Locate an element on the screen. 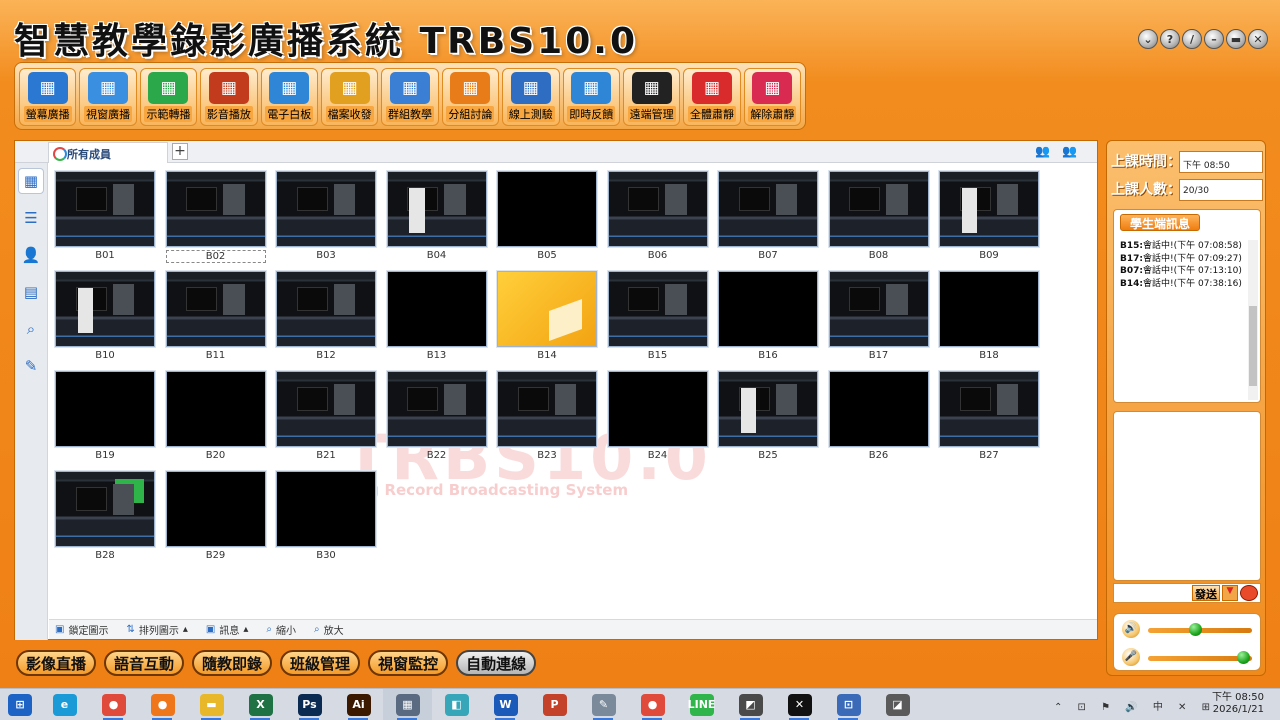 This screenshot has width=1280, height=720. dropdown-icon: ▼ is located at coordinates (1230, 593).